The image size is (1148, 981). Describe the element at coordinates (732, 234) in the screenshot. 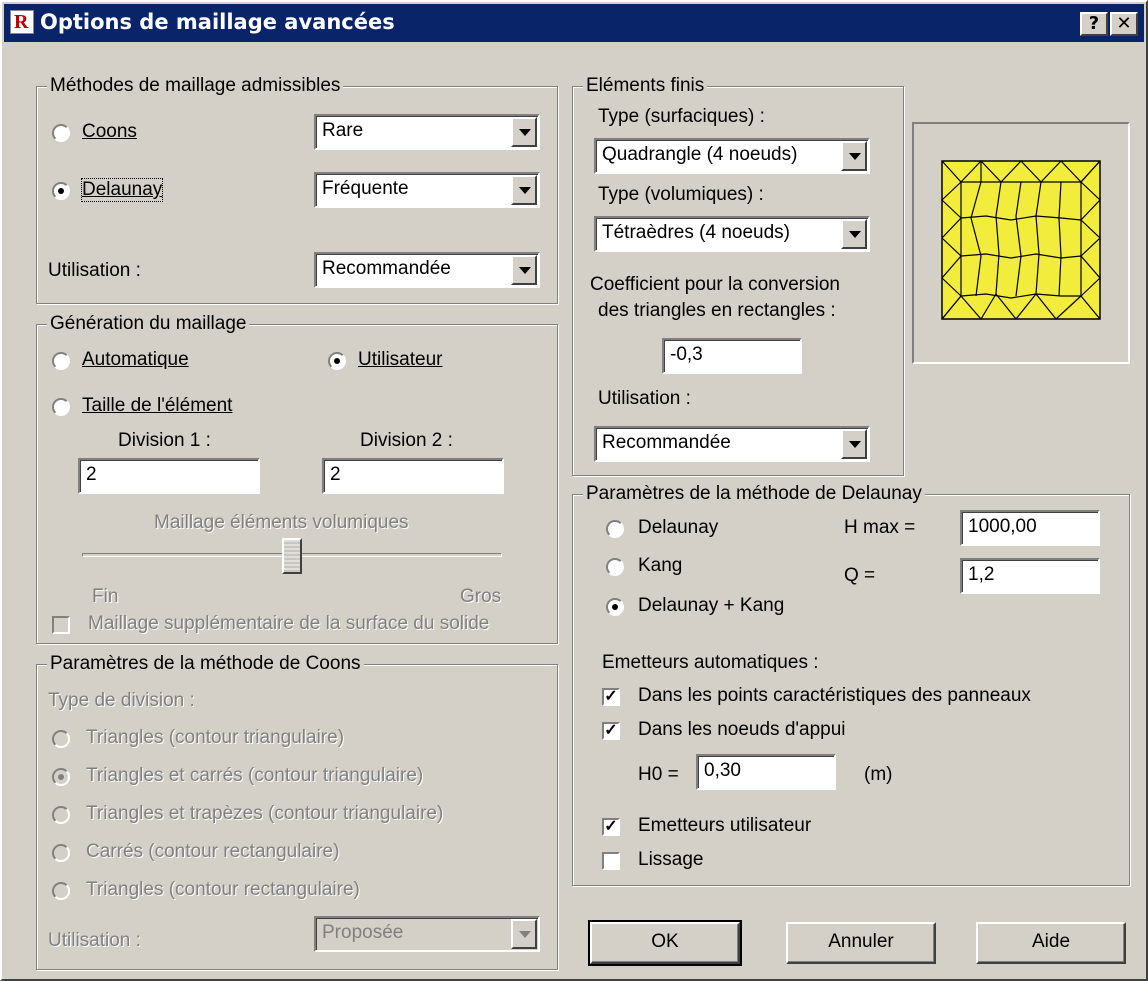

I see `volume-type-select: Tétraèdres (4 noeuds)` at that location.